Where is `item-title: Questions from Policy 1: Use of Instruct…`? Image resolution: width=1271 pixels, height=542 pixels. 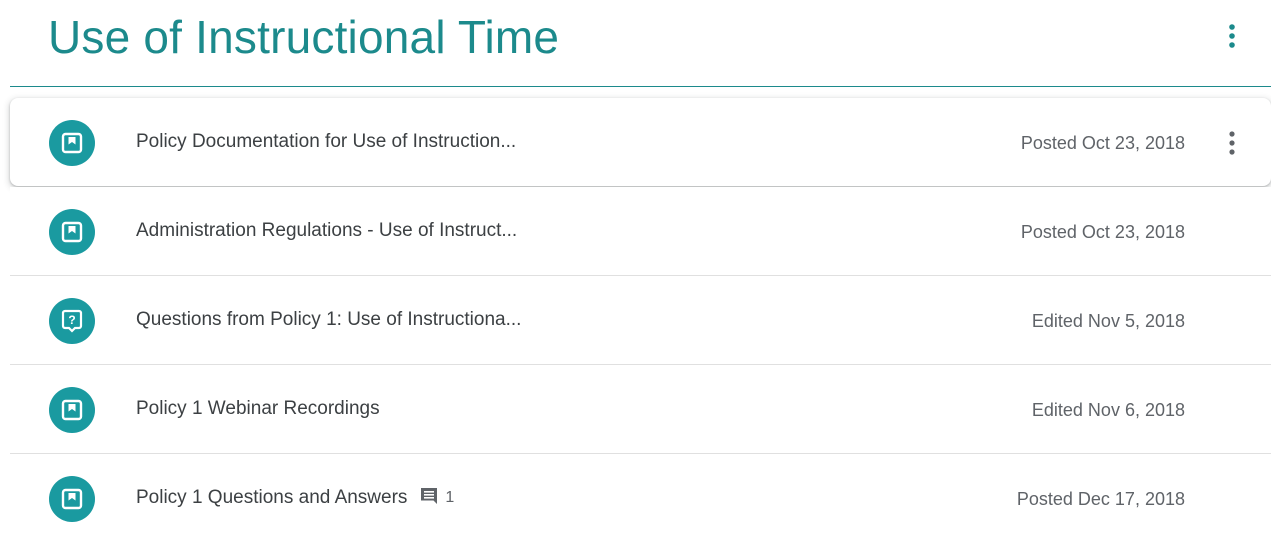 item-title: Questions from Policy 1: Use of Instruct… is located at coordinates (329, 319).